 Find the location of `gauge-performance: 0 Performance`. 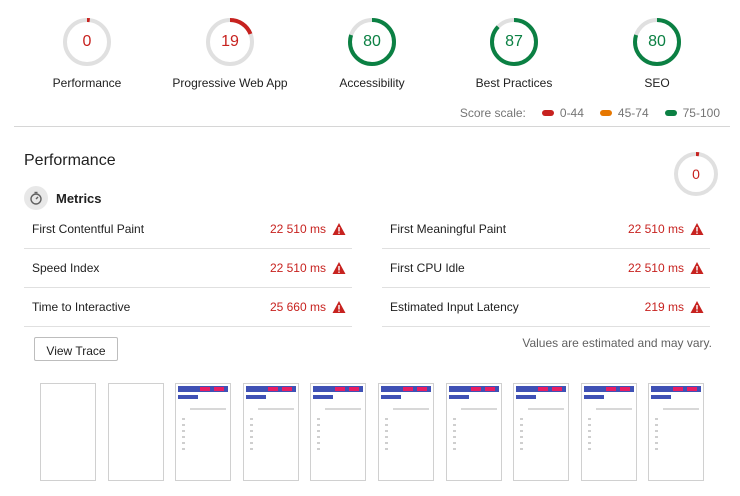

gauge-performance: 0 Performance is located at coordinates (87, 52).